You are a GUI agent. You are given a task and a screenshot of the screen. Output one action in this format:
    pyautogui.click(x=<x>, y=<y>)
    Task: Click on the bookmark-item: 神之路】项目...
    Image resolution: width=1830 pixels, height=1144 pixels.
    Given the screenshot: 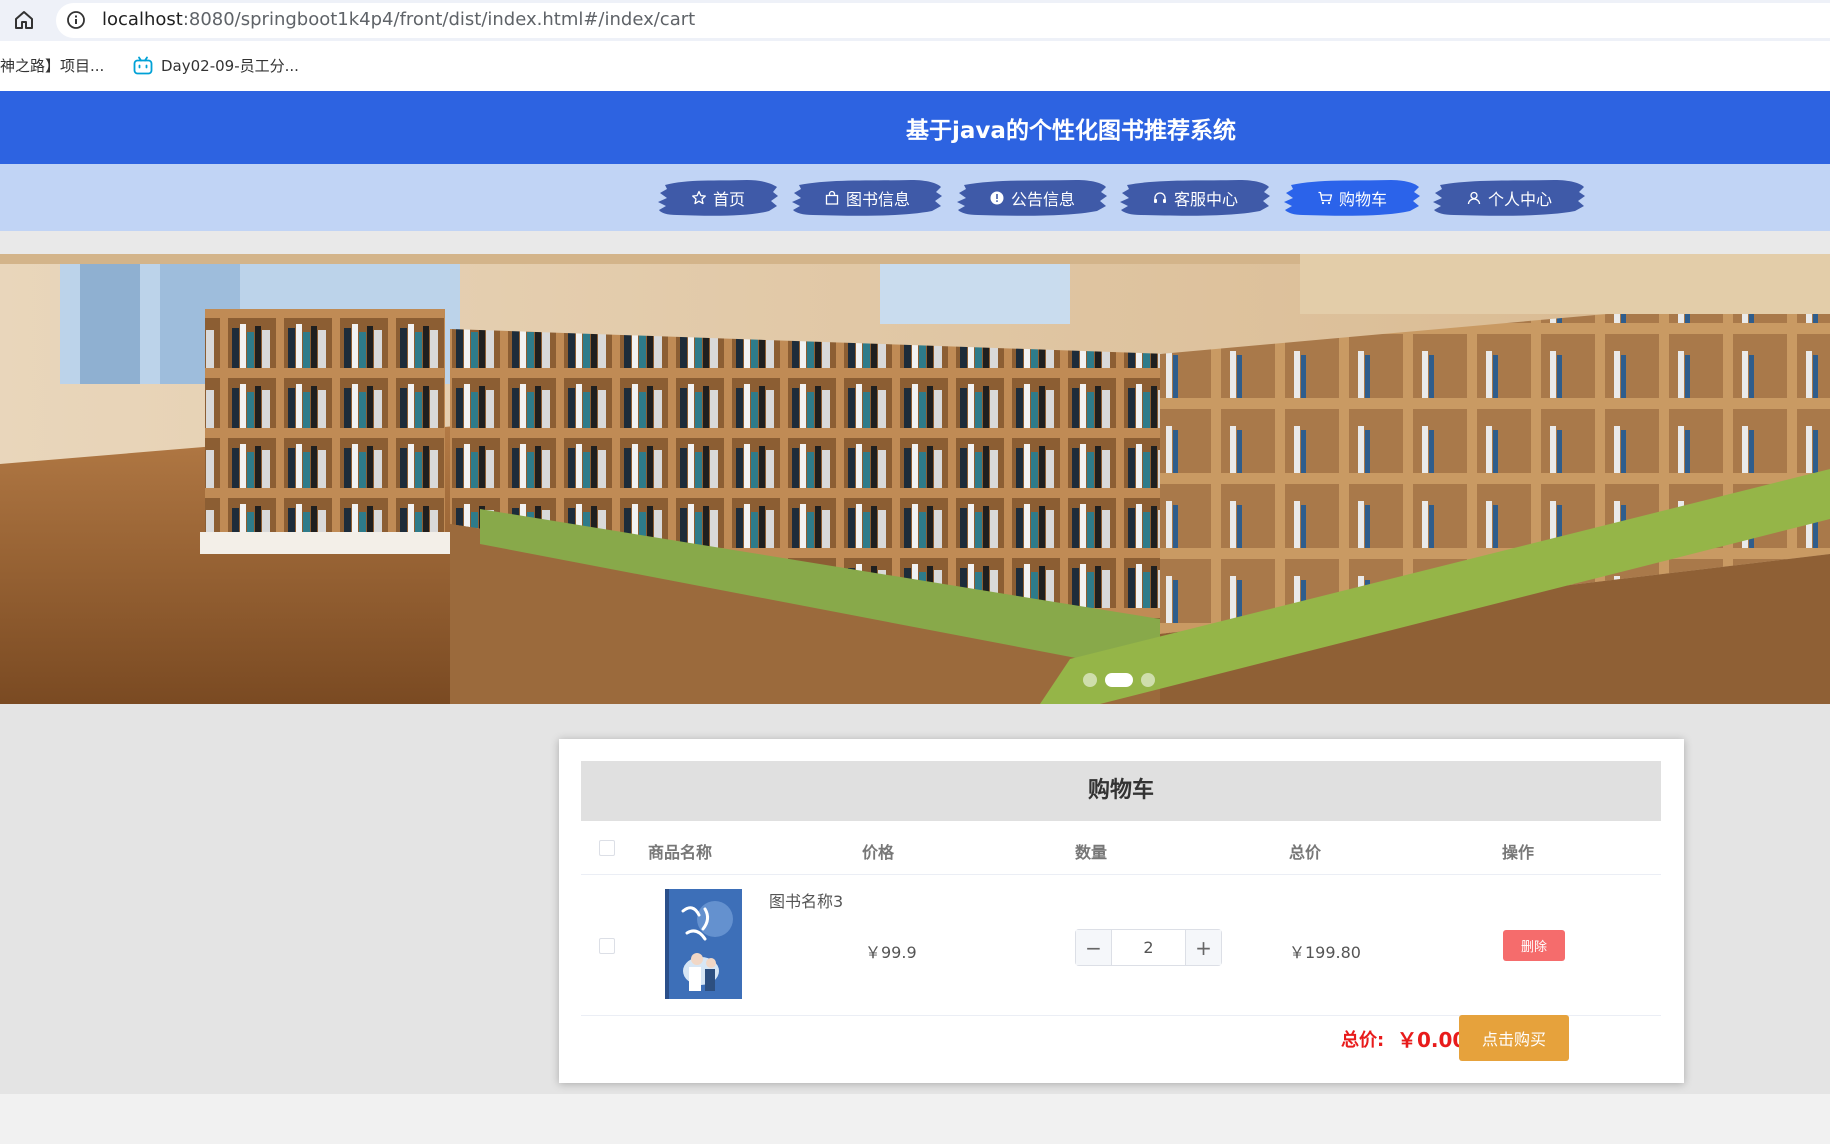 What is the action you would take?
    pyautogui.click(x=52, y=65)
    